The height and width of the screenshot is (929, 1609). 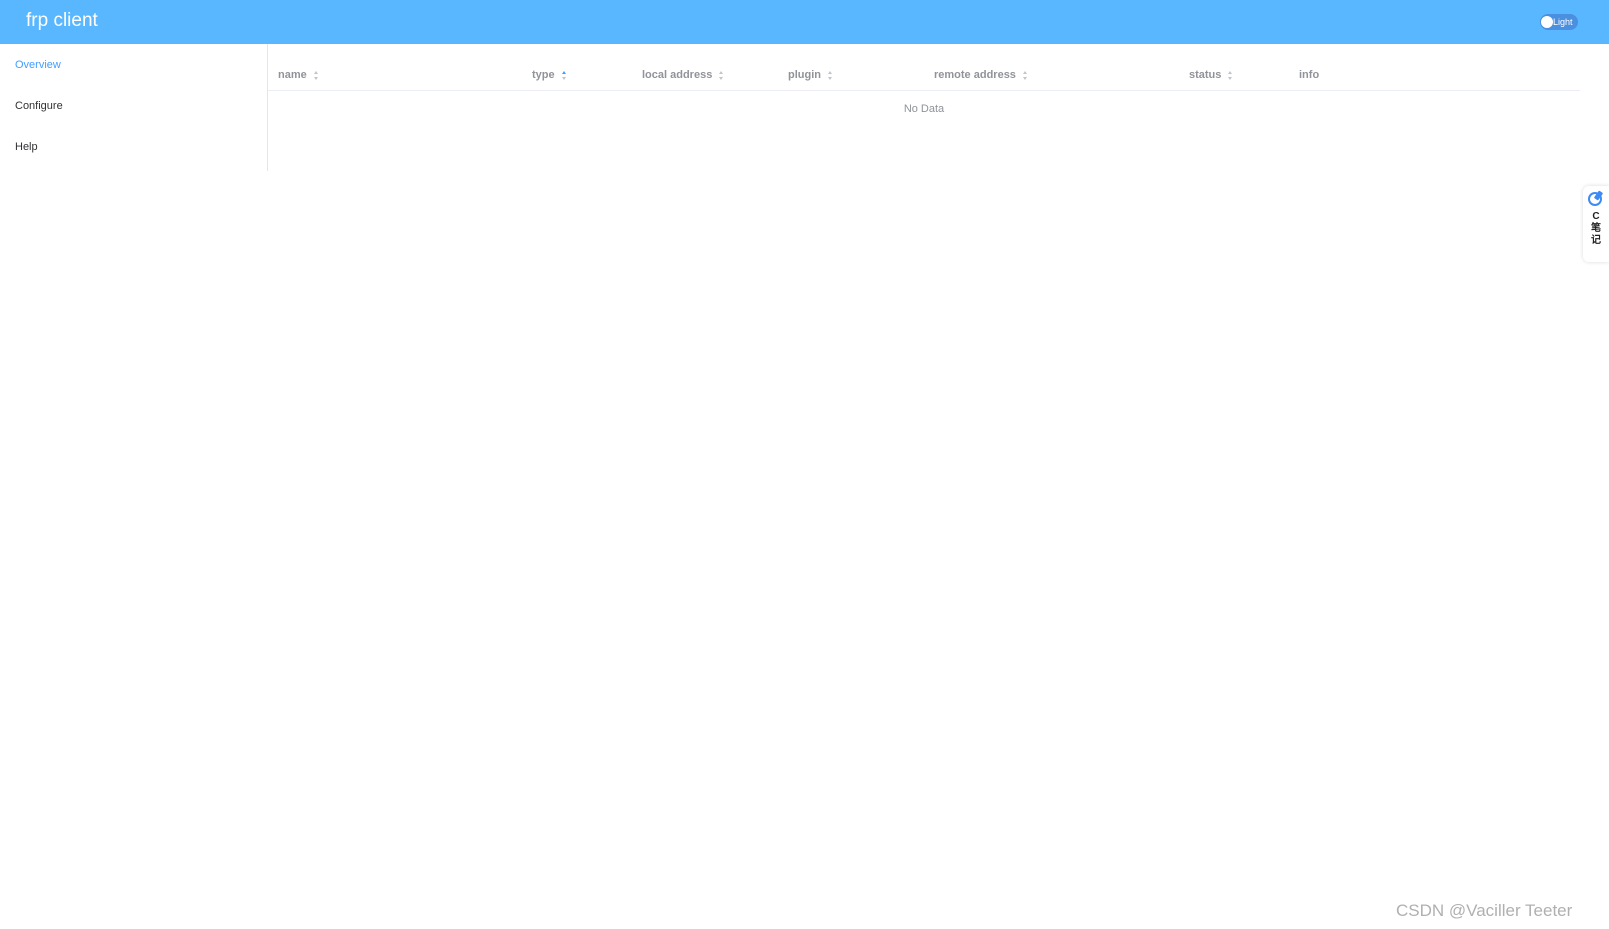 I want to click on column-header-type: type, so click(x=550, y=75).